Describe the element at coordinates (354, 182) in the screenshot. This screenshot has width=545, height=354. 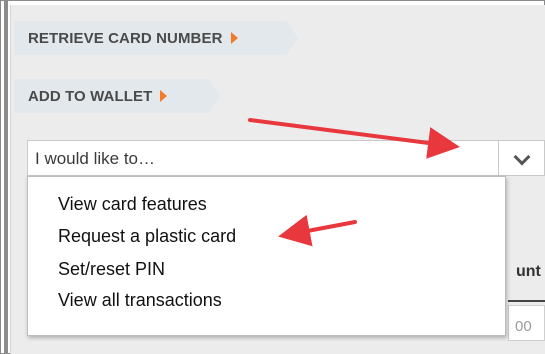
I see `annotation-arrows` at that location.